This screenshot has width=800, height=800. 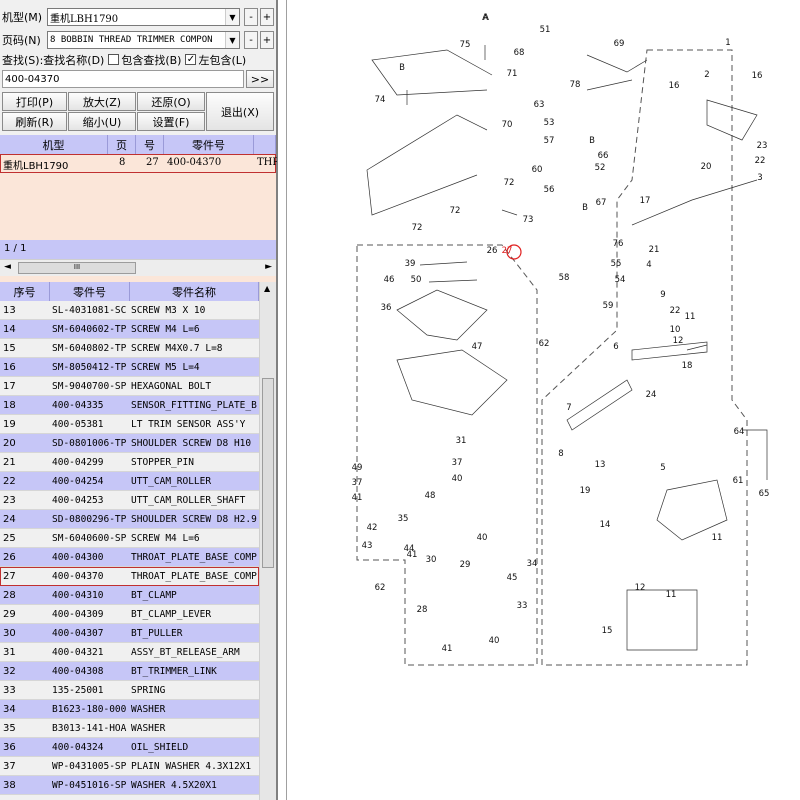 I want to click on part-label: 36, so click(x=386, y=308).